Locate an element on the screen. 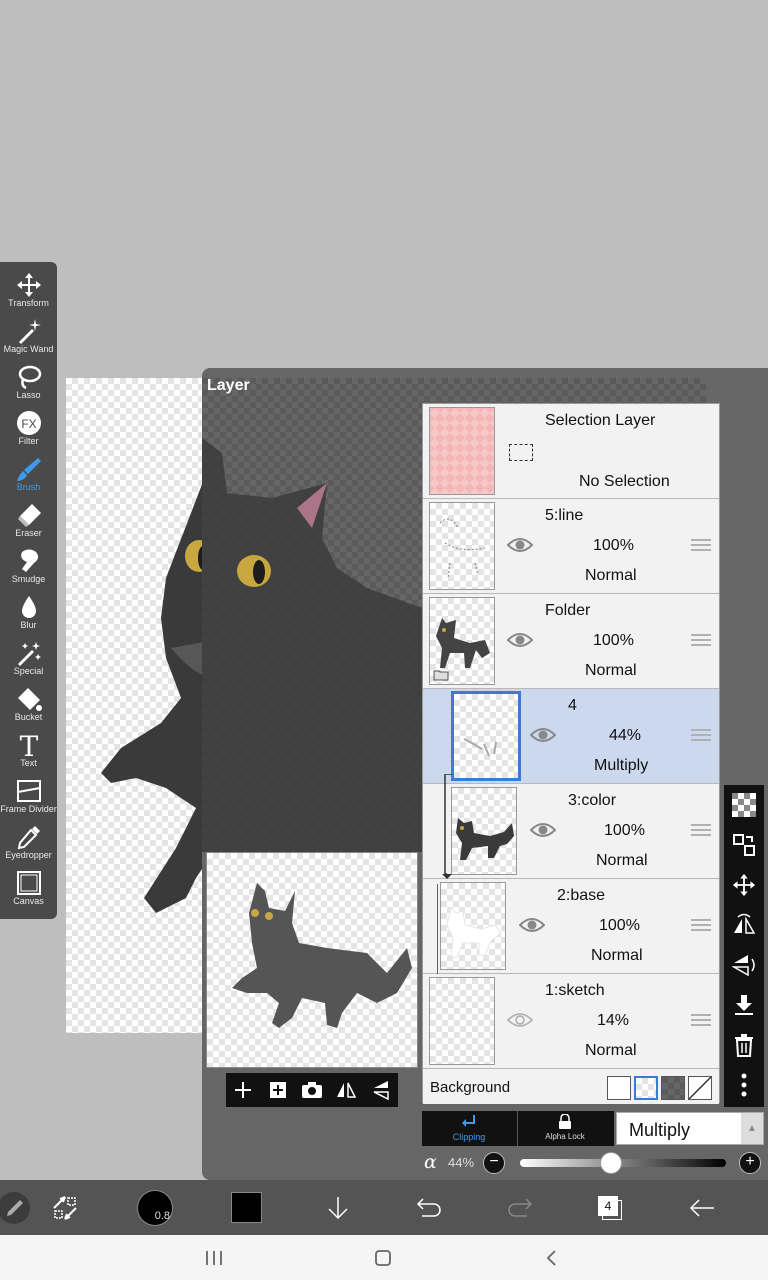  move-down-button is located at coordinates (338, 1207).